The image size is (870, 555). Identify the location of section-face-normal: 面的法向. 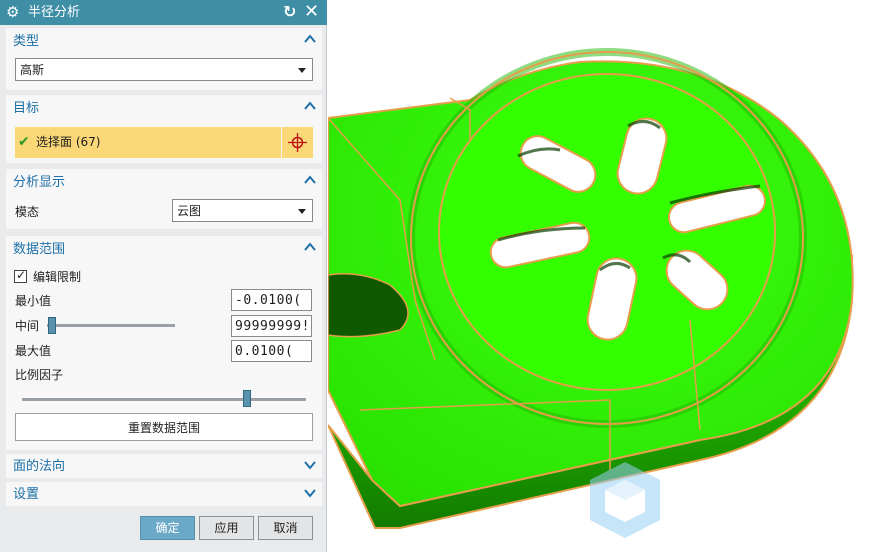
(164, 466).